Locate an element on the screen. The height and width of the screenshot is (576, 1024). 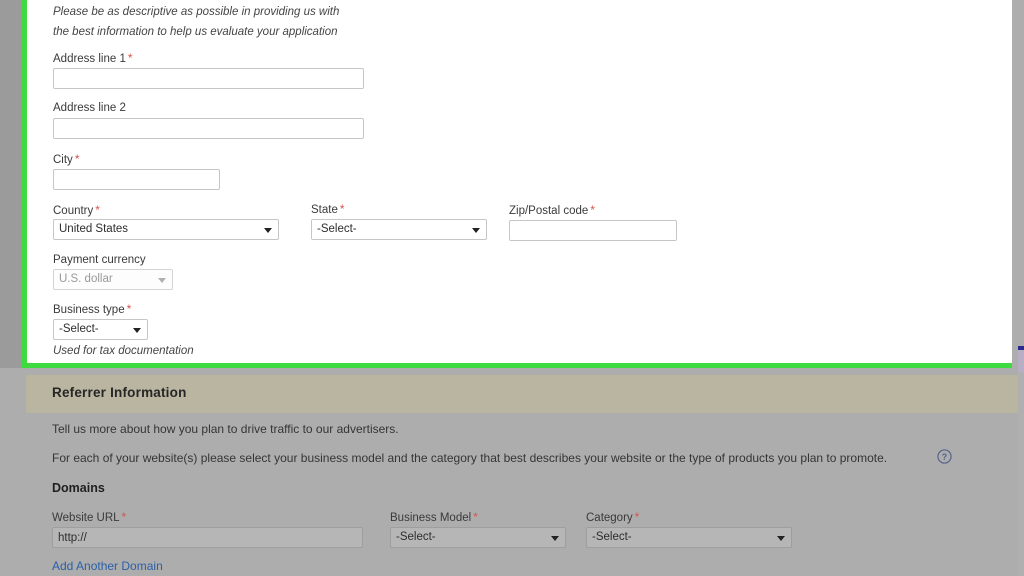
business-type-select-value: -Select- is located at coordinates (79, 329).